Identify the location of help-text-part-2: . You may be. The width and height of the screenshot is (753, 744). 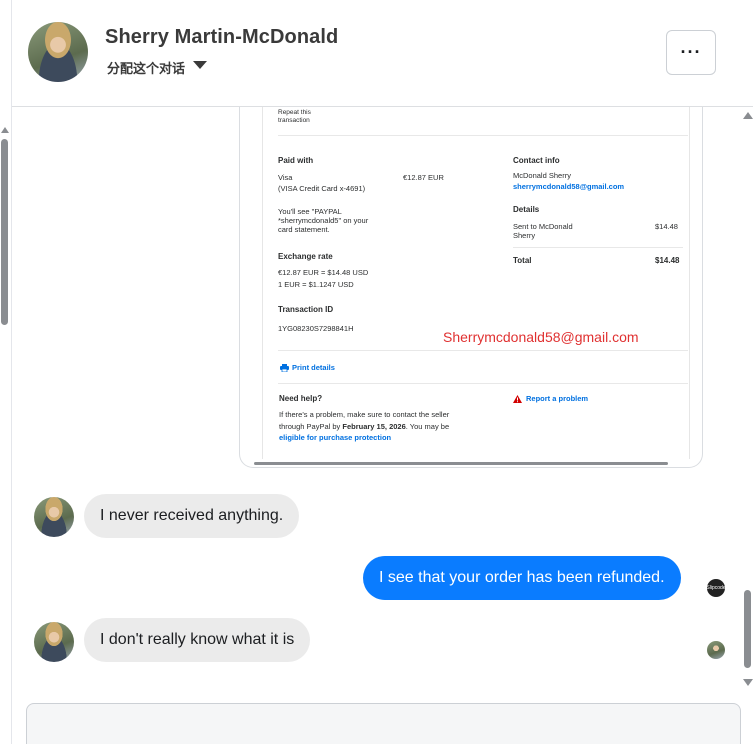
(427, 426).